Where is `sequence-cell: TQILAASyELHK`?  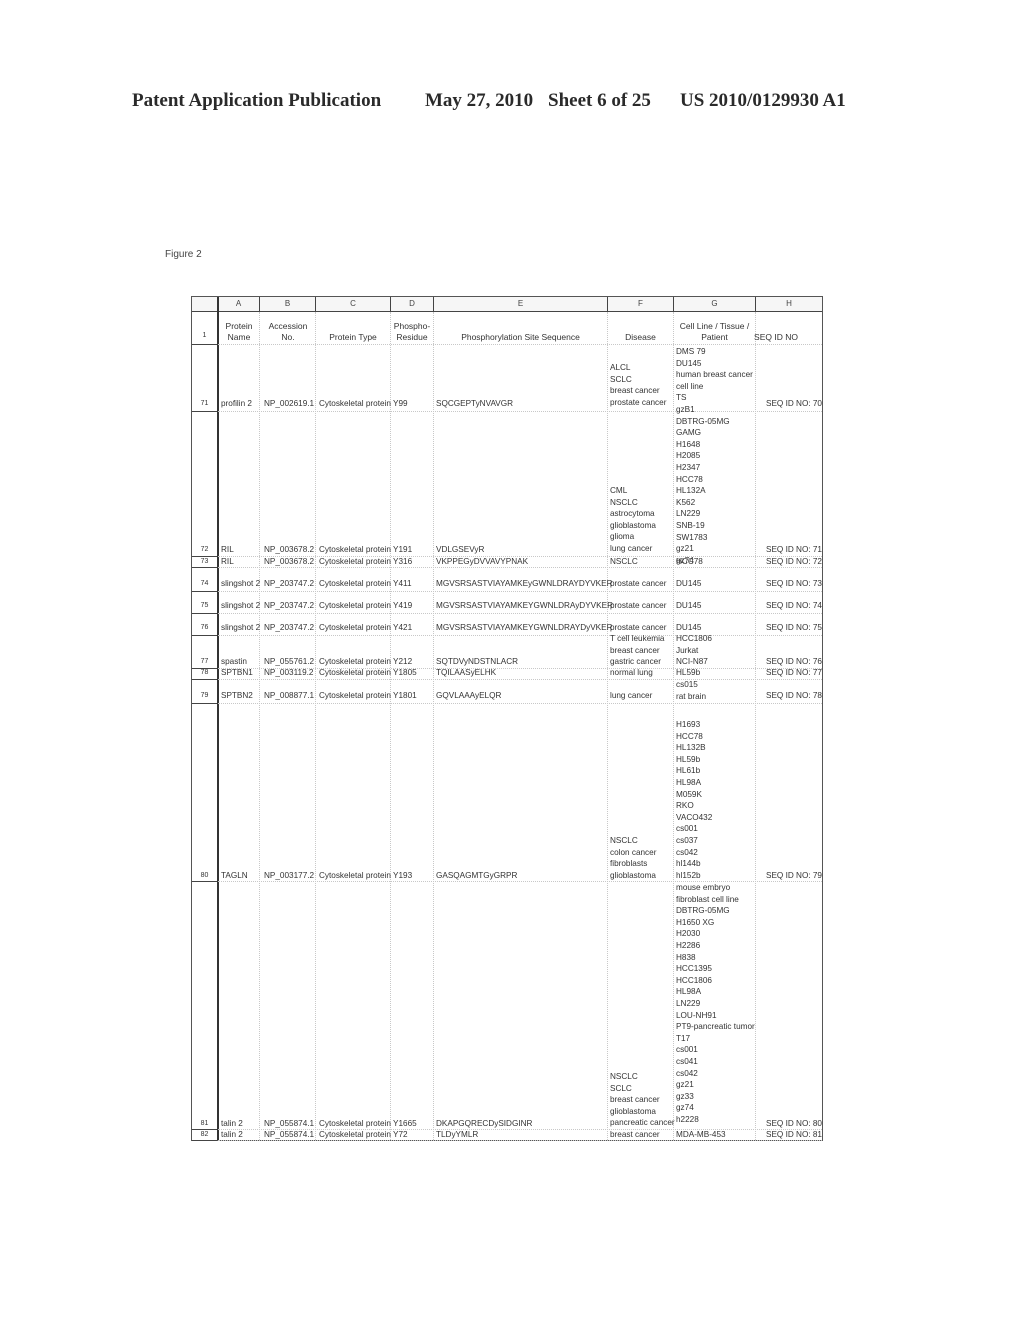 sequence-cell: TQILAASyELHK is located at coordinates (466, 673).